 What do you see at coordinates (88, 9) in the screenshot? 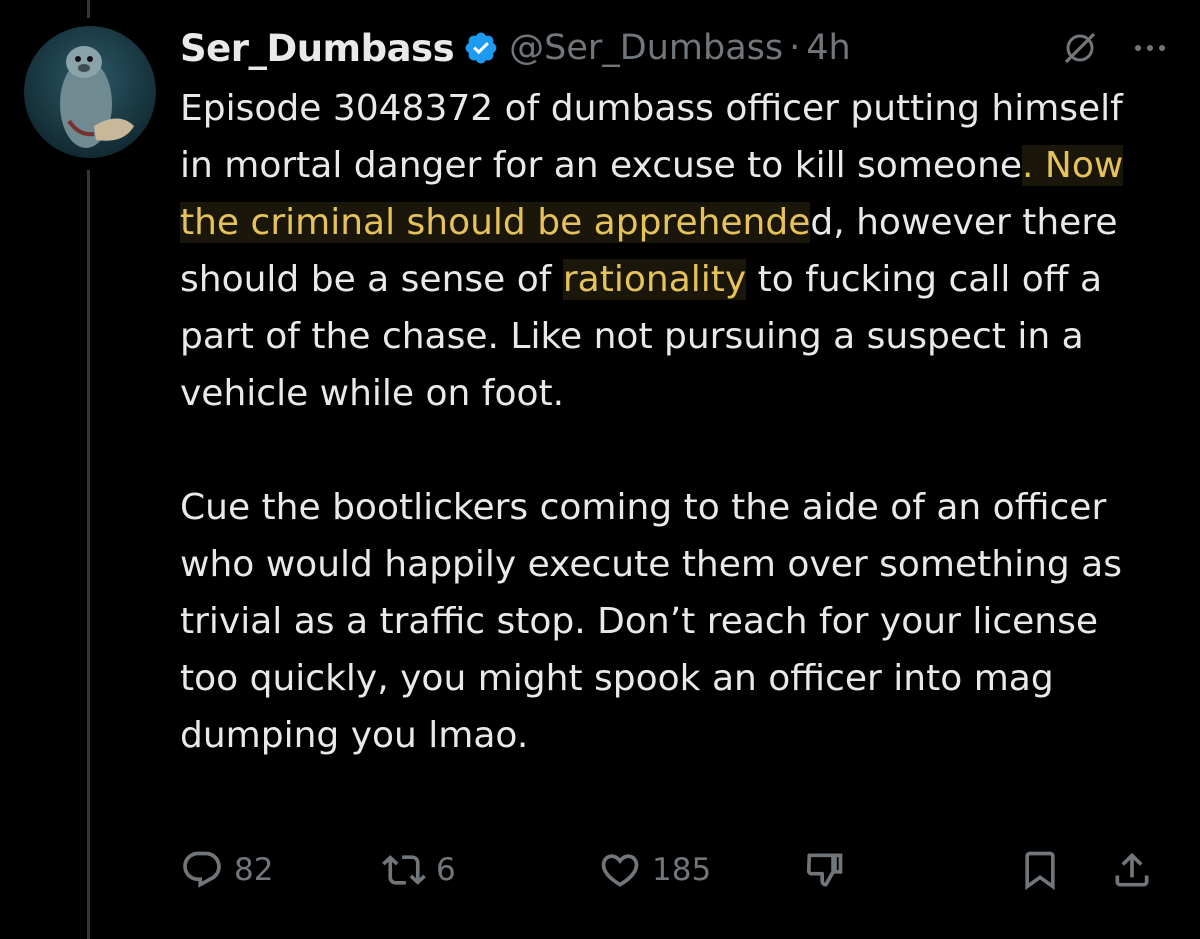
I see `thread-line-top` at bounding box center [88, 9].